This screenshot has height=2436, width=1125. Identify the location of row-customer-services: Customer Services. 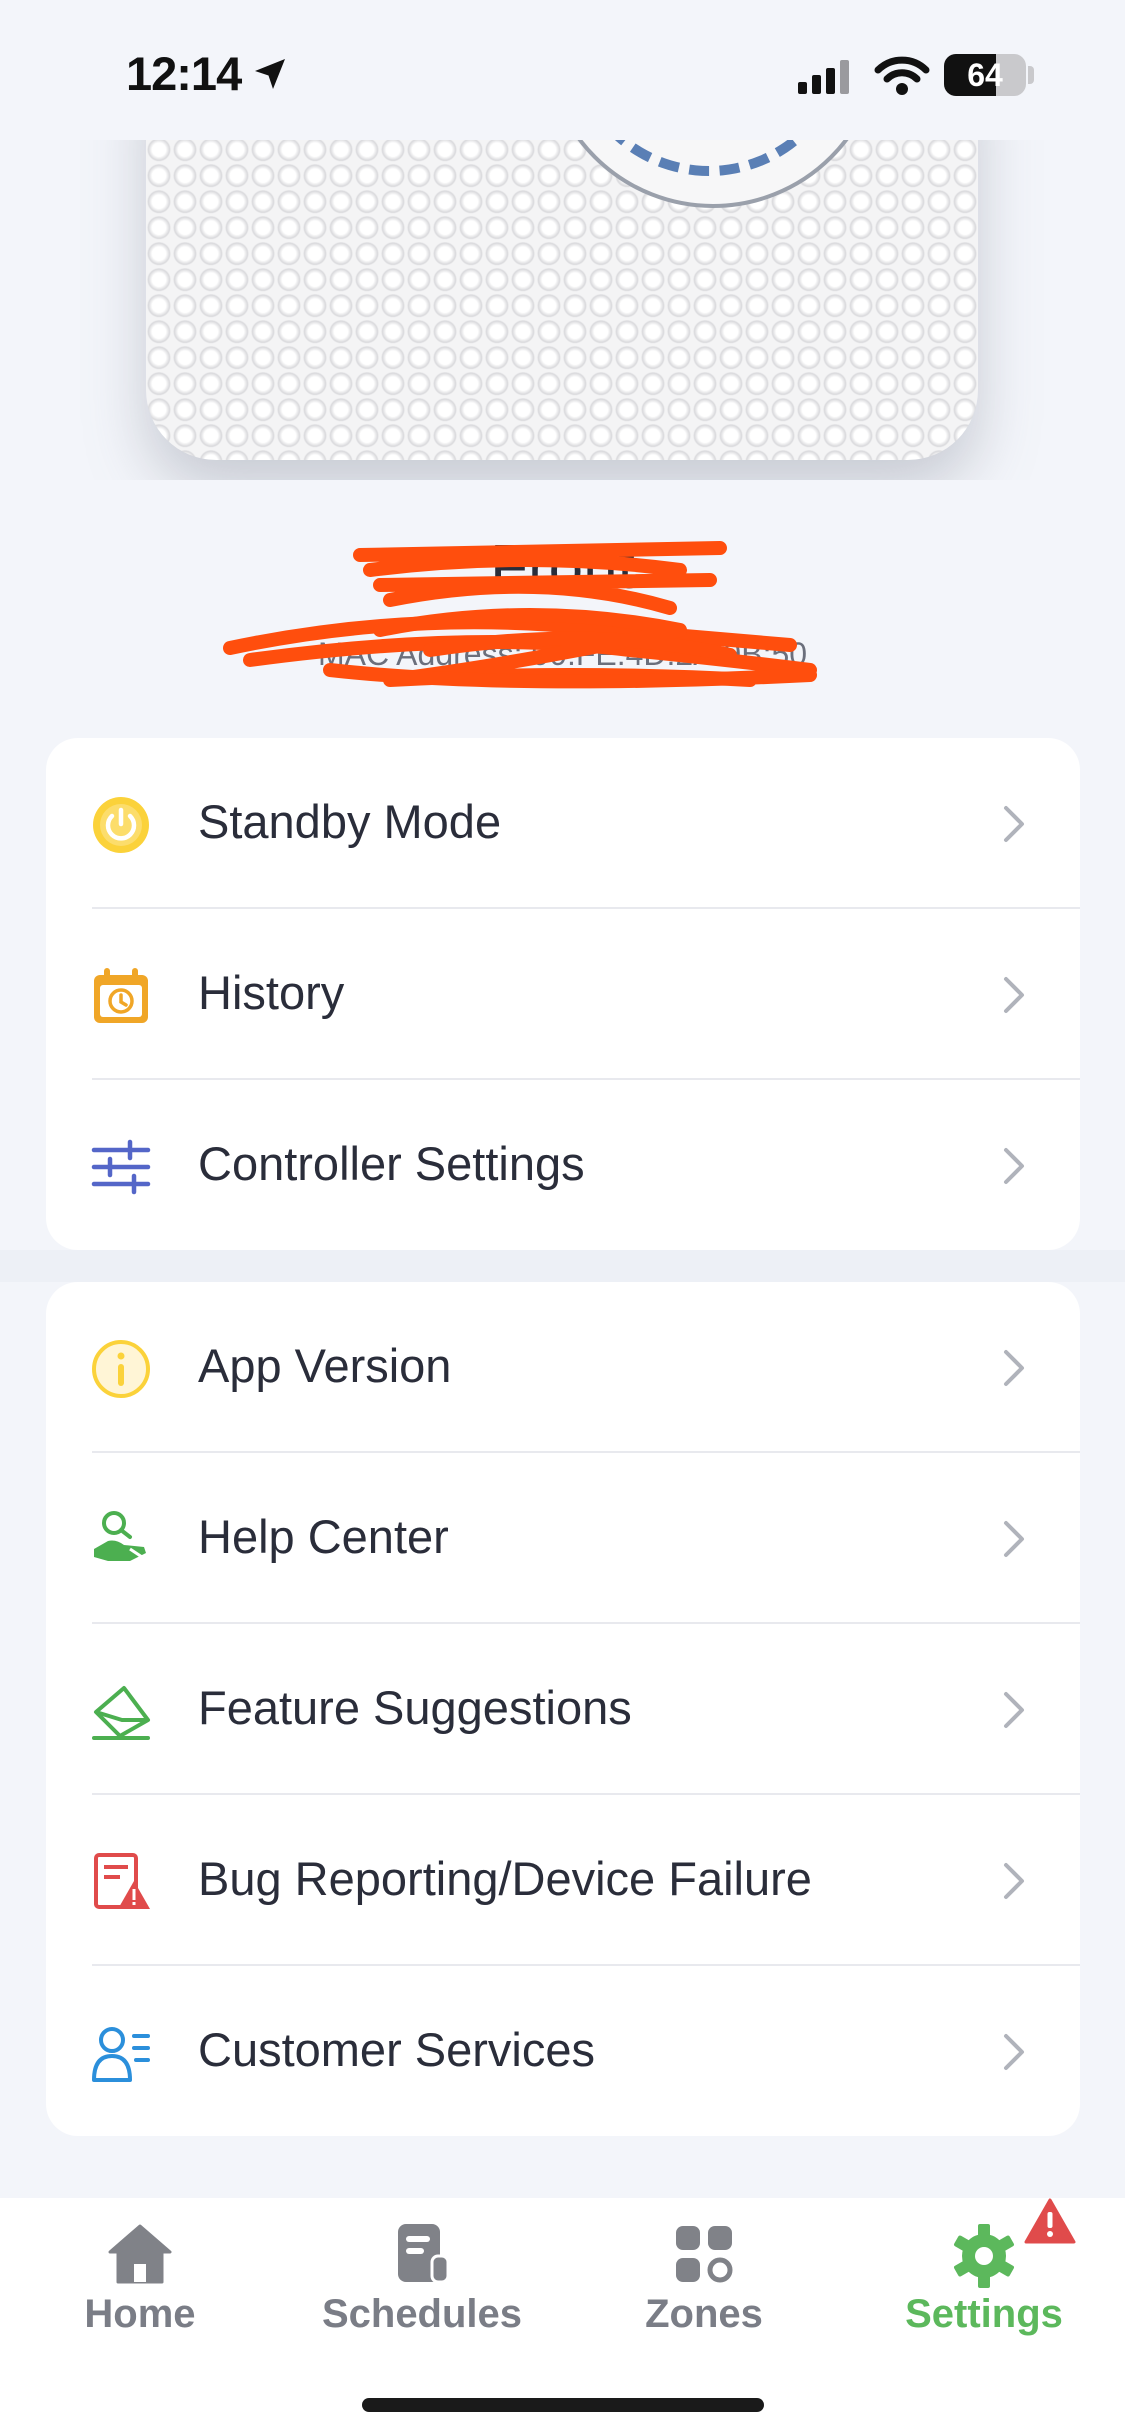
(563, 2051).